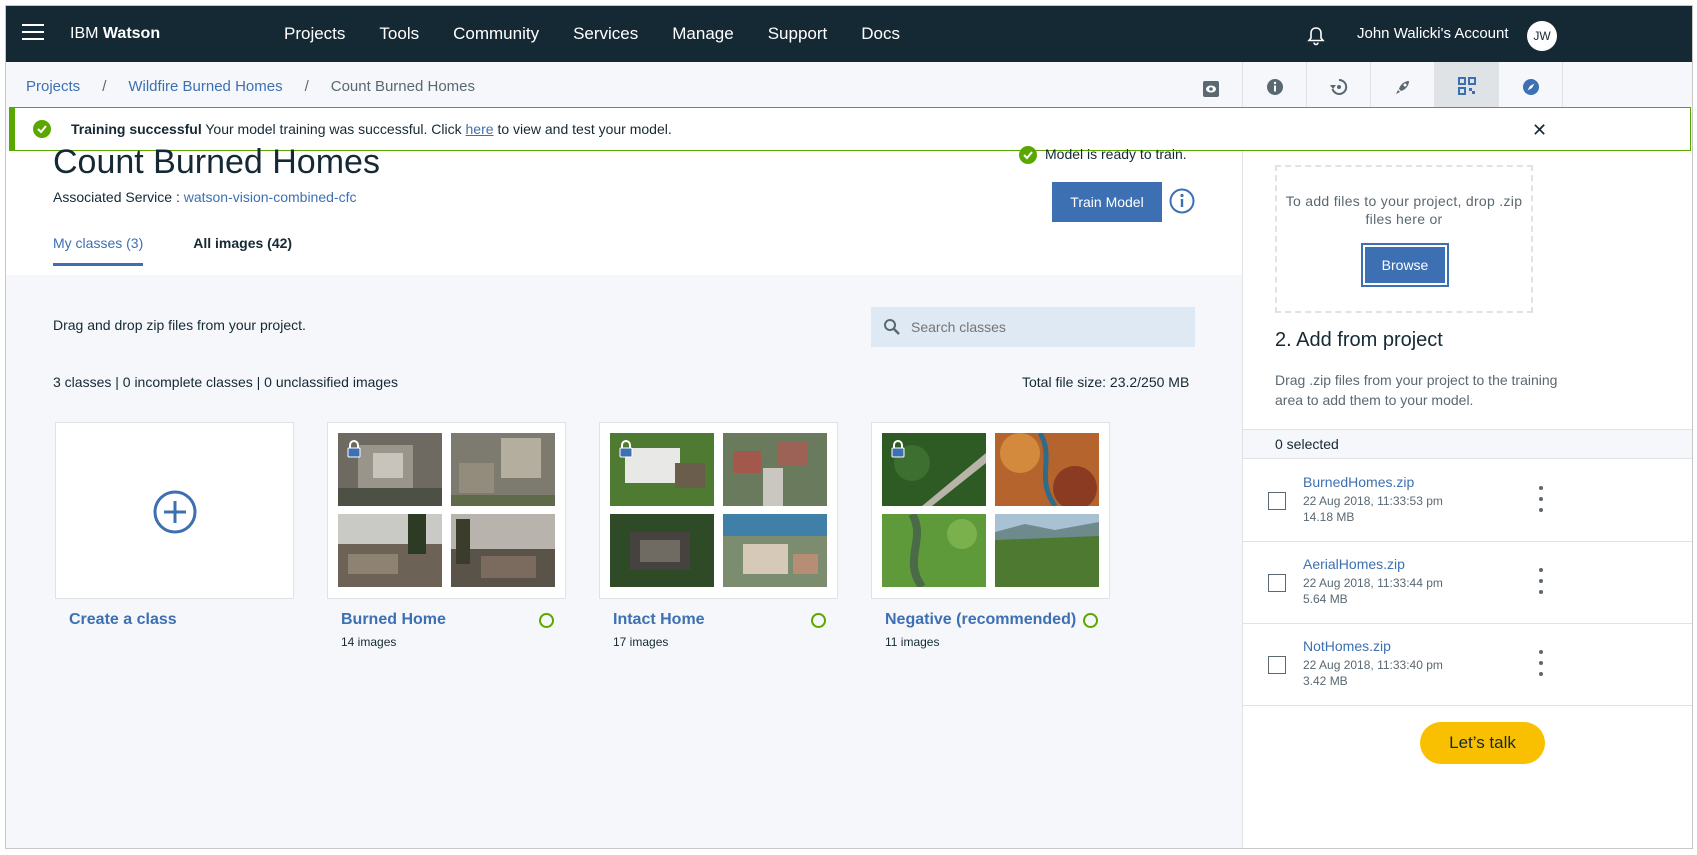  What do you see at coordinates (1405, 265) in the screenshot?
I see `browse-button: Browse` at bounding box center [1405, 265].